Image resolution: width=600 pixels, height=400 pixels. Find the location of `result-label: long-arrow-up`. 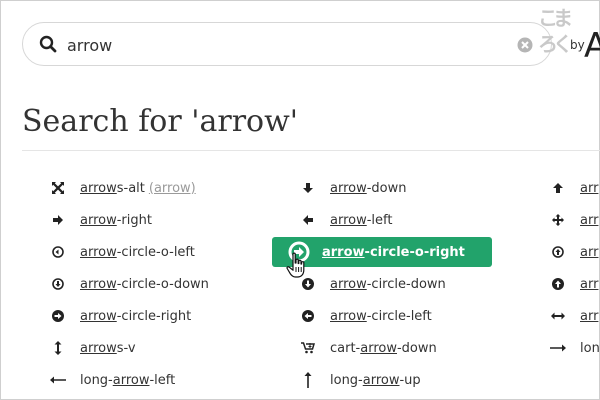

result-label: long-arrow-up is located at coordinates (375, 380).